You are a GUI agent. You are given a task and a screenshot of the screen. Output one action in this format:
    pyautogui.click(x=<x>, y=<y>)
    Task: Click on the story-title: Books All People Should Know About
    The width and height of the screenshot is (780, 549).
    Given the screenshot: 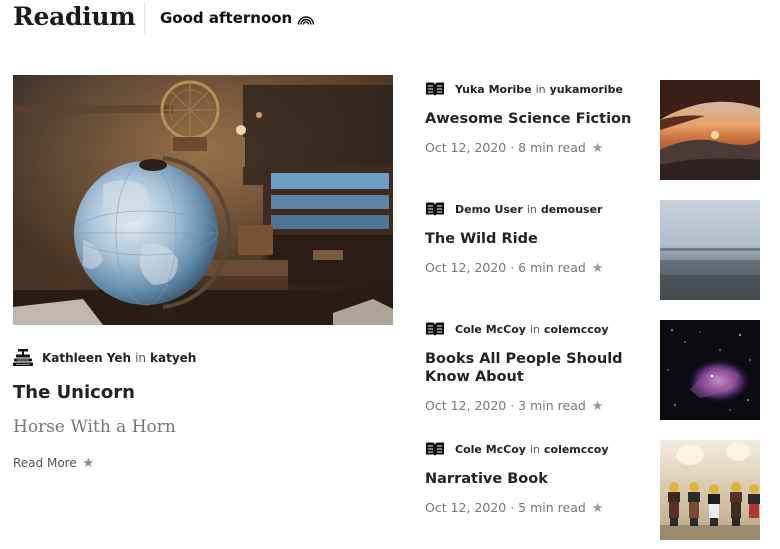 What is the action you would take?
    pyautogui.click(x=535, y=368)
    